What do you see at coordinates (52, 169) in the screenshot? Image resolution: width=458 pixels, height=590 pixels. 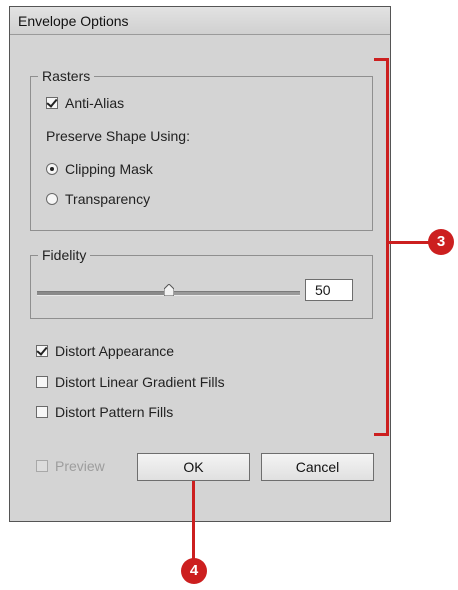 I see `clipping-mask-radio` at bounding box center [52, 169].